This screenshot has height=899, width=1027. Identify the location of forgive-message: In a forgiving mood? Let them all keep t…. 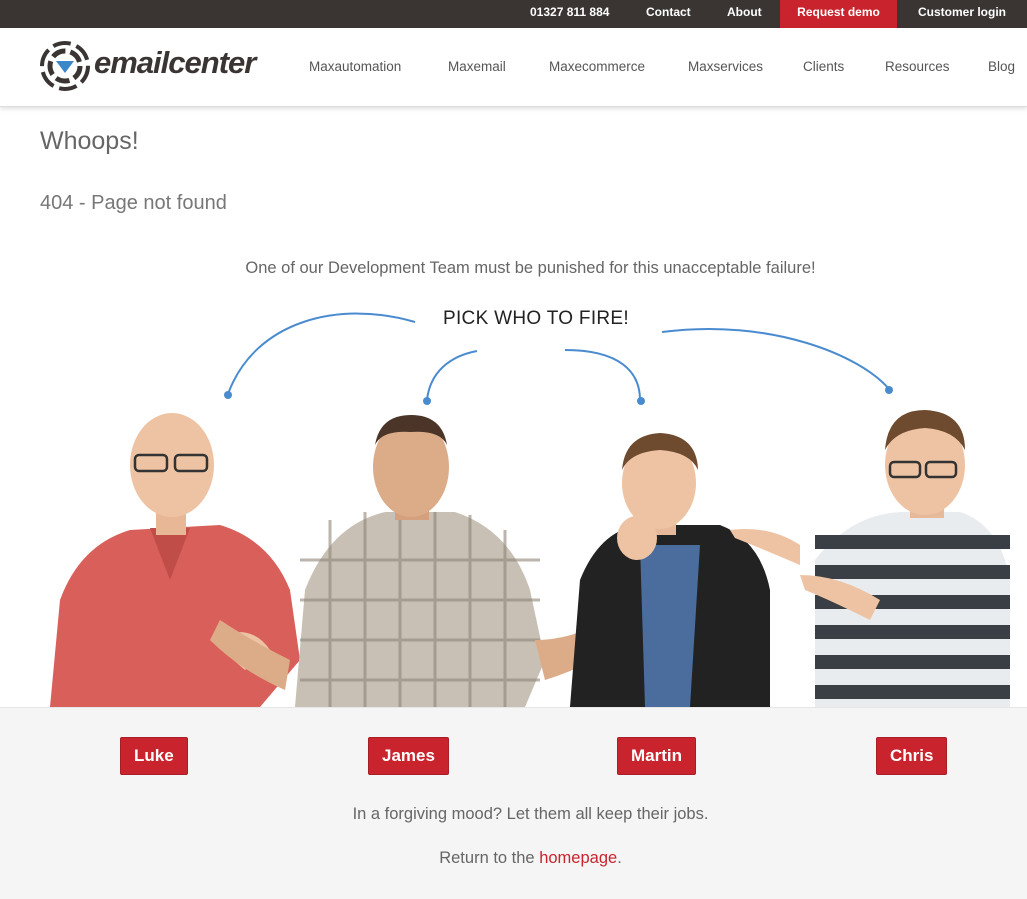
(513, 814).